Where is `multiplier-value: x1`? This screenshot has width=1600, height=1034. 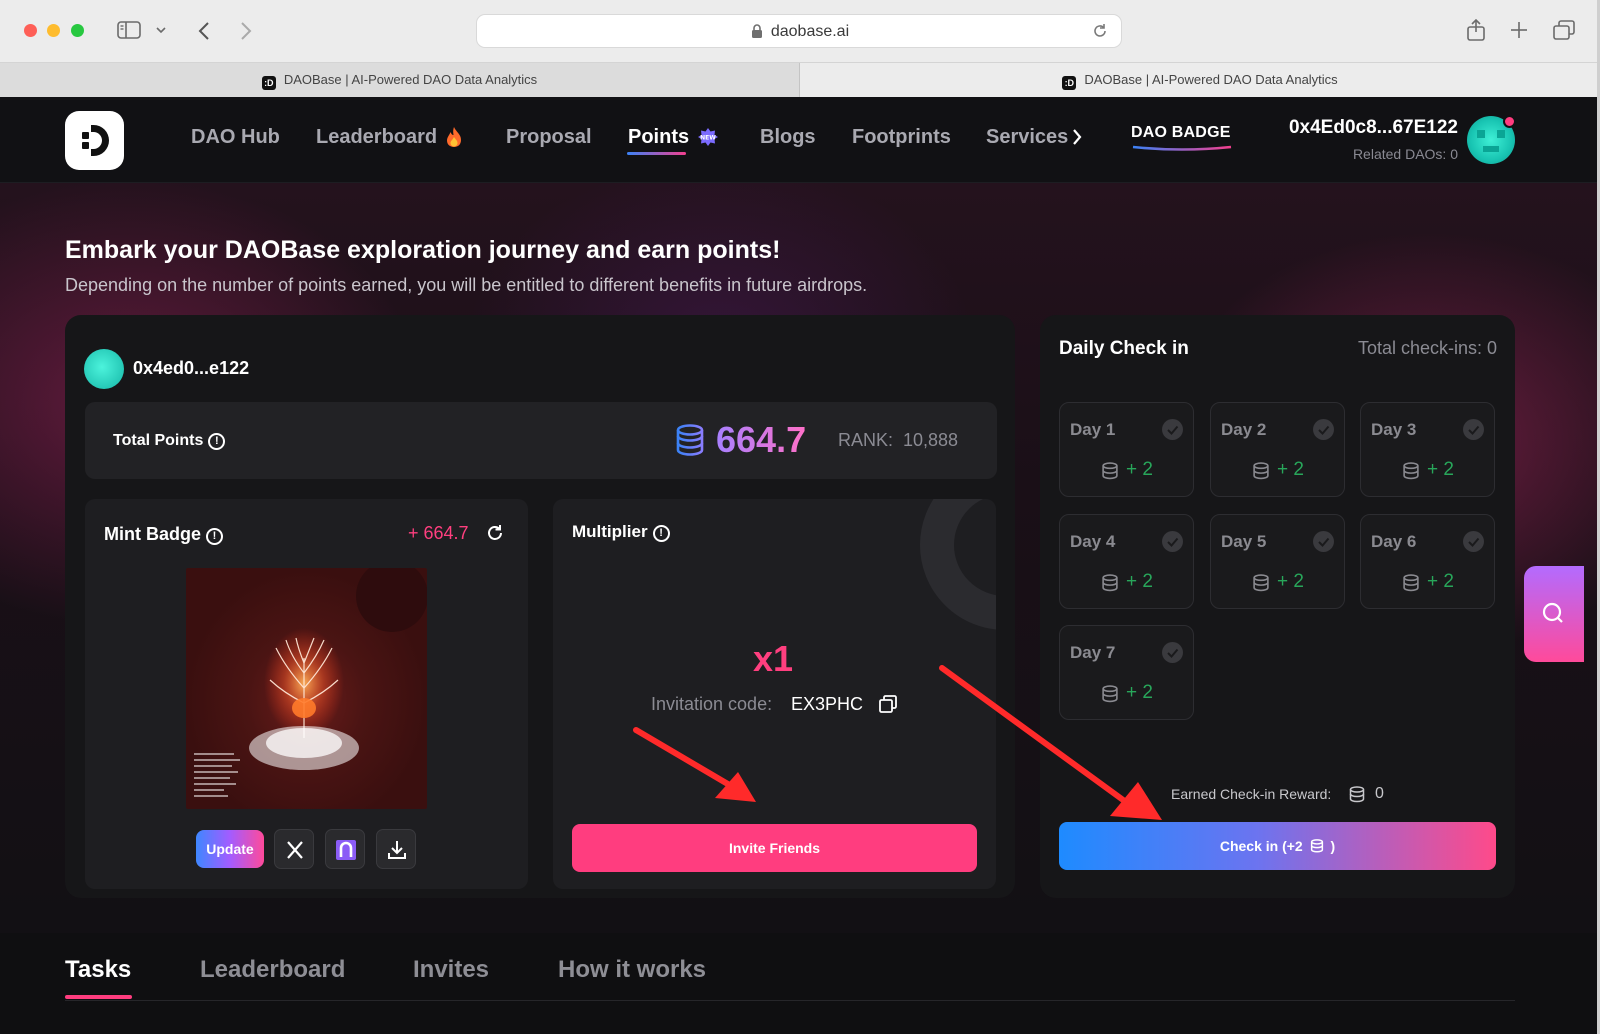 multiplier-value: x1 is located at coordinates (773, 658).